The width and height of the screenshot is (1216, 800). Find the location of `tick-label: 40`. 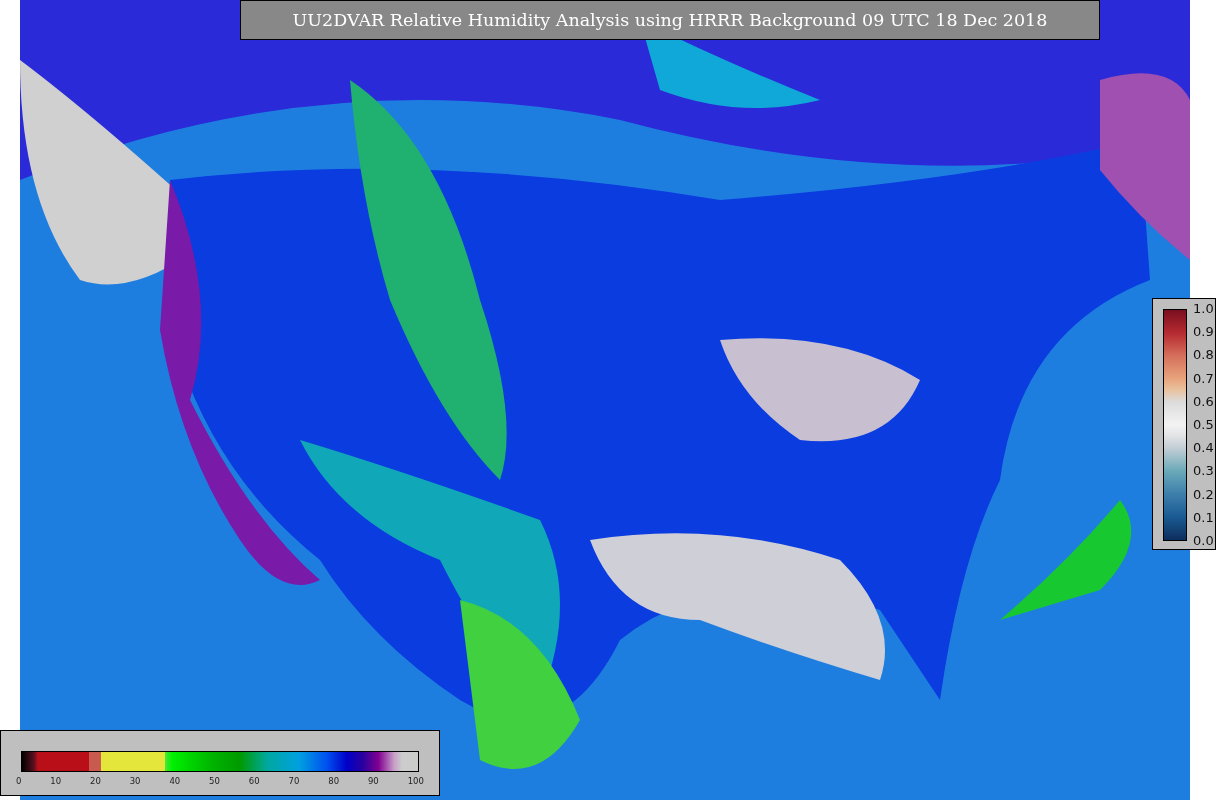

tick-label: 40 is located at coordinates (175, 781).